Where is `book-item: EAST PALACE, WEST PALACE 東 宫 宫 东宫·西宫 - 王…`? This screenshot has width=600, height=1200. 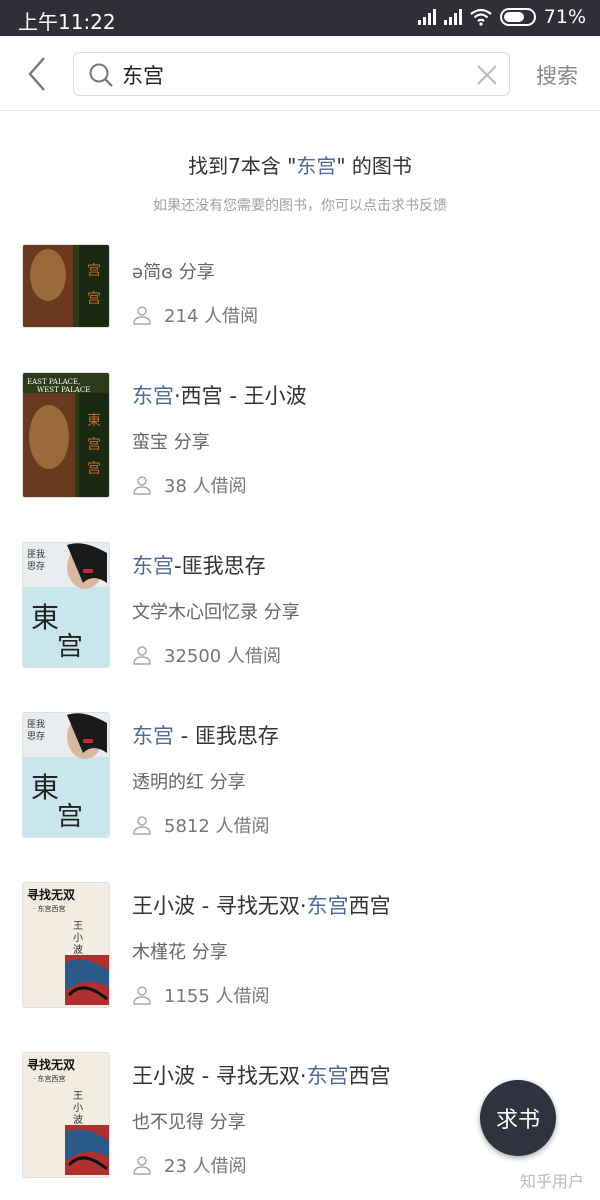 book-item: EAST PALACE, WEST PALACE 東 宫 宫 东宫·西宫 - 王… is located at coordinates (300, 455).